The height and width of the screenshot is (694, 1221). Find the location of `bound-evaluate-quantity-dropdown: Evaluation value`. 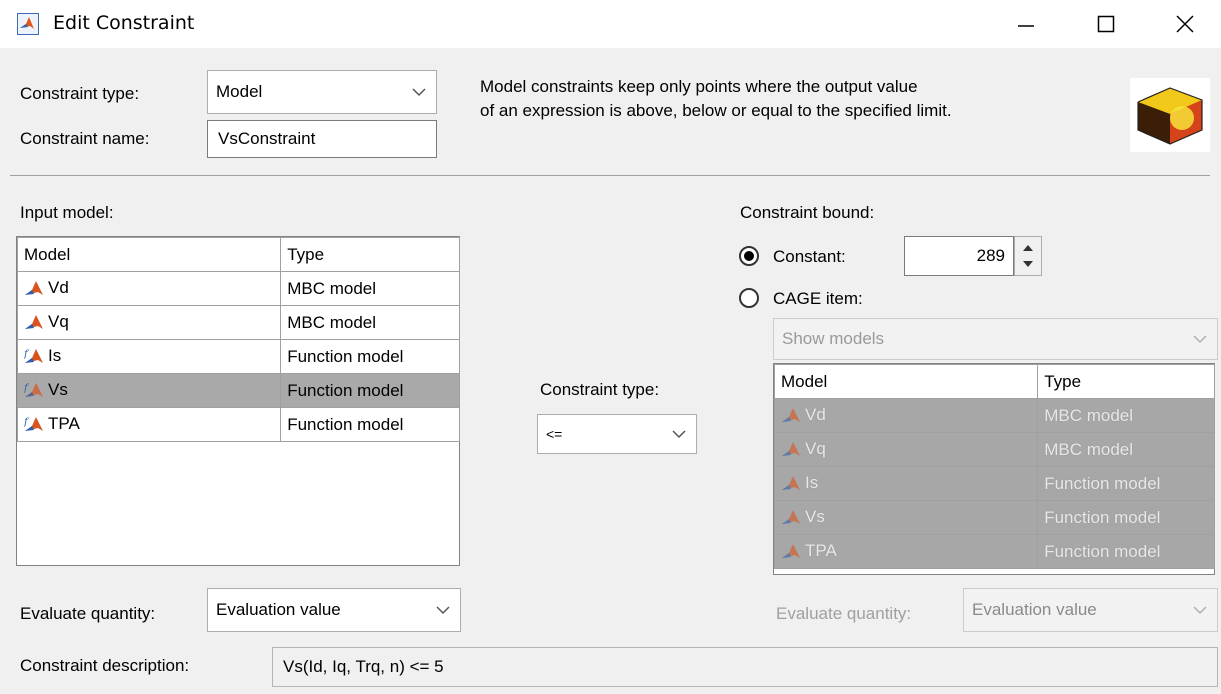

bound-evaluate-quantity-dropdown: Evaluation value is located at coordinates (1090, 610).